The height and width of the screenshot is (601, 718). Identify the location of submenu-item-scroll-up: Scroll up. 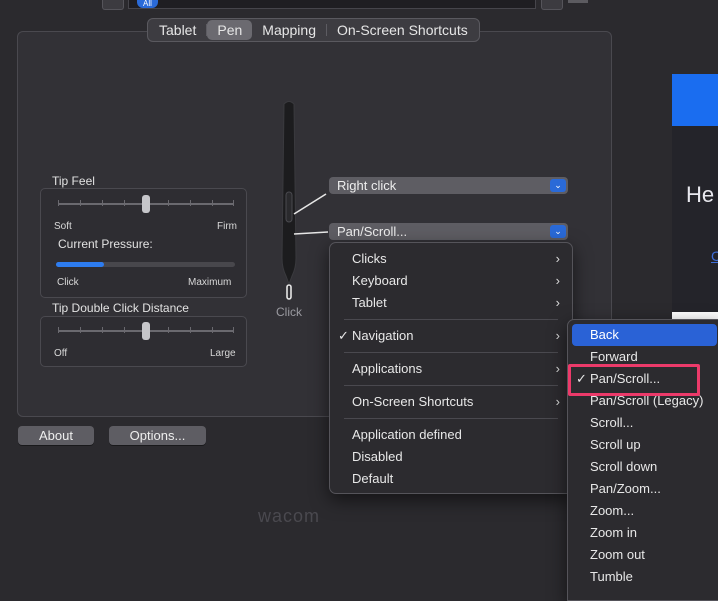
(644, 445).